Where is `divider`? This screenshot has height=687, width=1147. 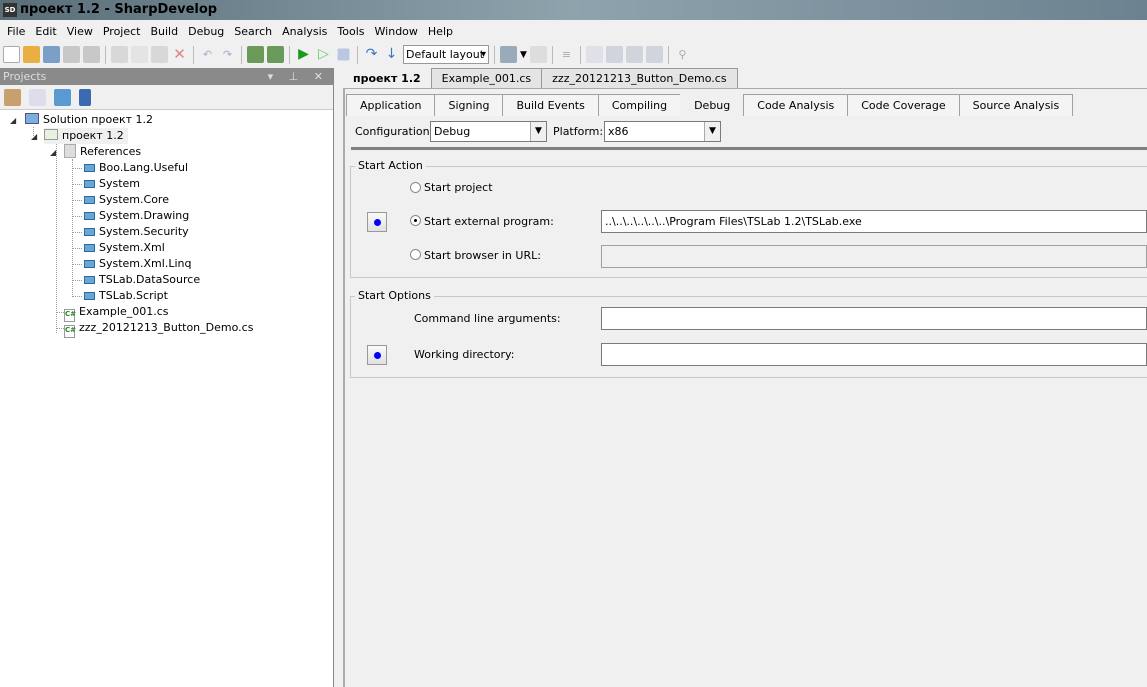 divider is located at coordinates (749, 148).